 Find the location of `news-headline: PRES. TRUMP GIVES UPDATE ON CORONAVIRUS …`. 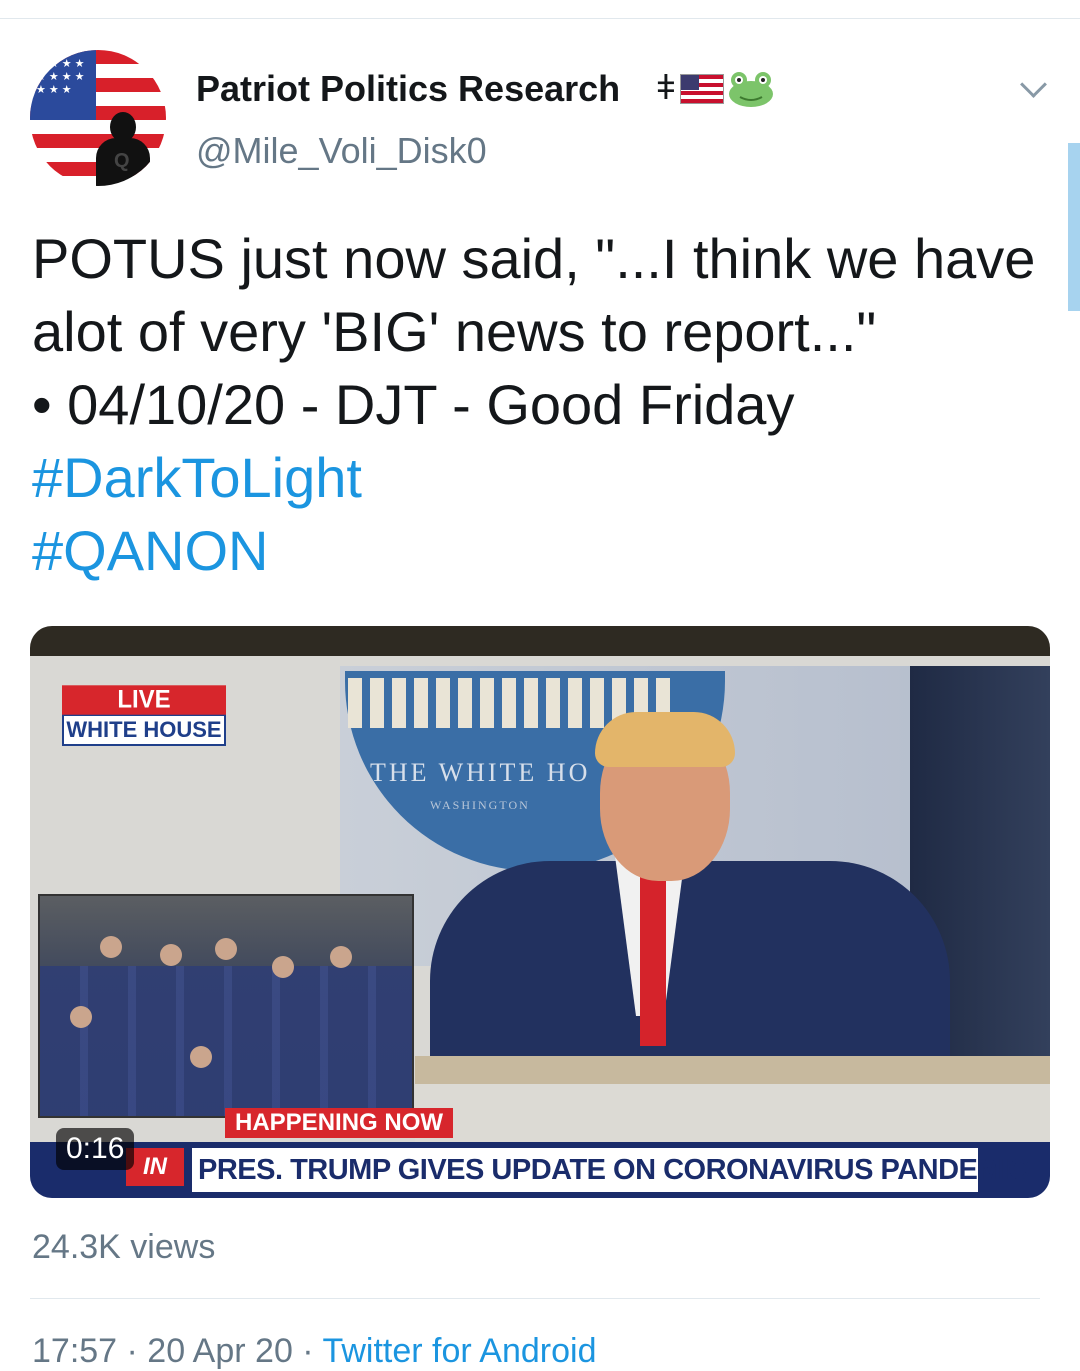

news-headline: PRES. TRUMP GIVES UPDATE ON CORONAVIRUS … is located at coordinates (611, 1170).